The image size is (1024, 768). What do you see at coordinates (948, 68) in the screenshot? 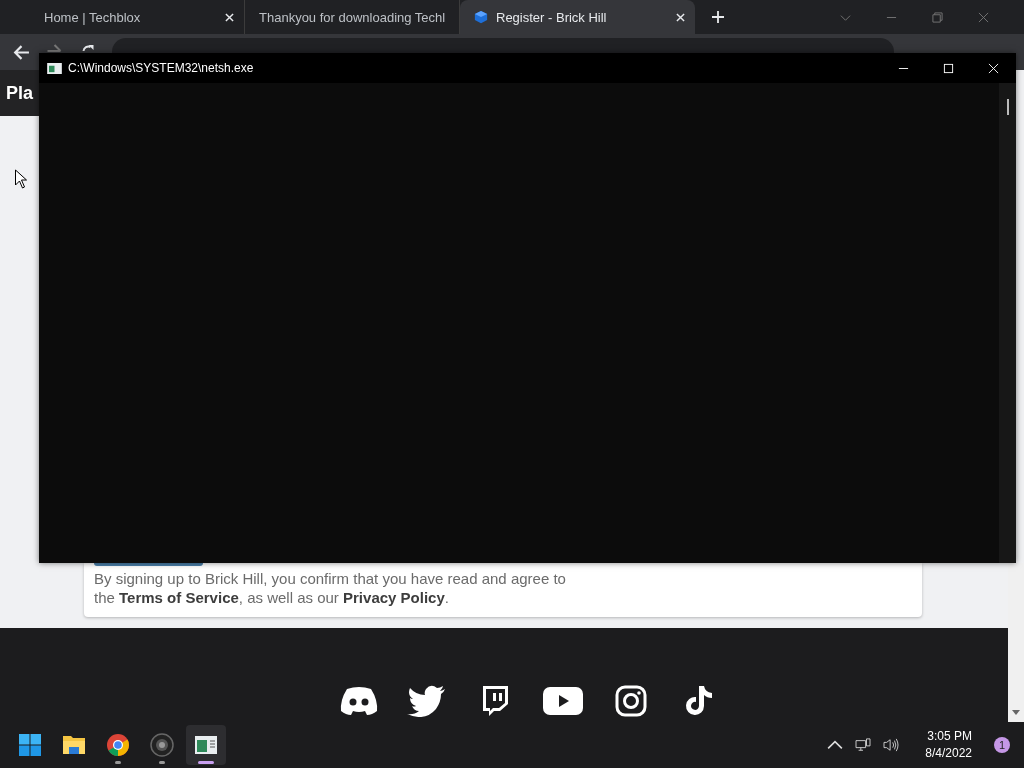
I see `maximize-icon` at bounding box center [948, 68].